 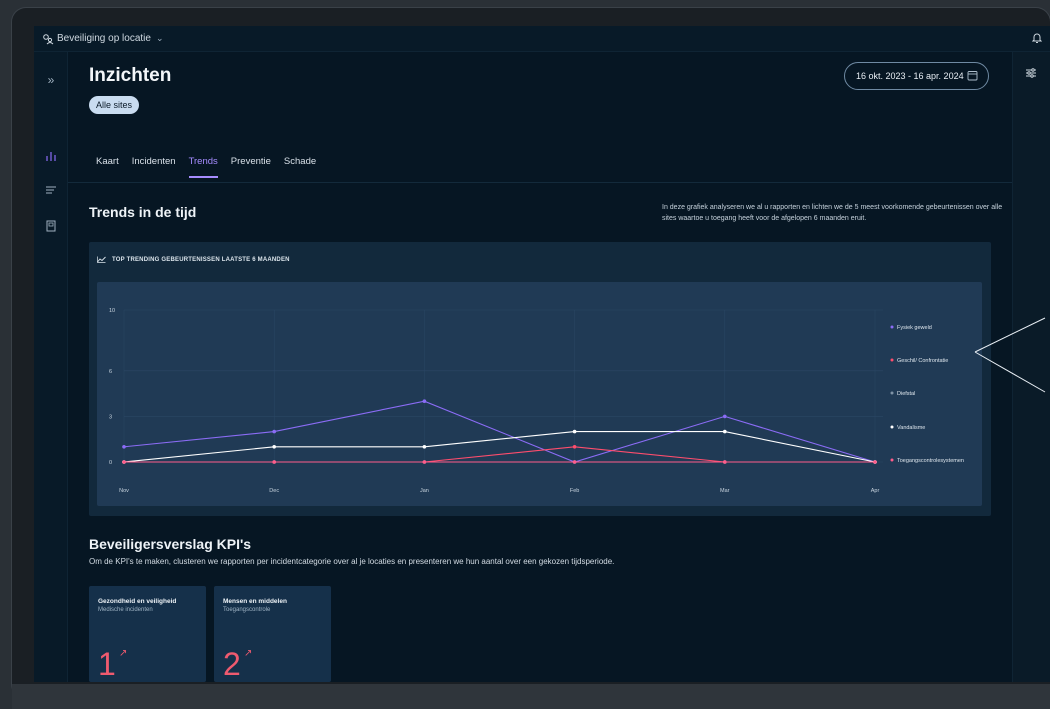 I want to click on annotation-callout, so click(x=1010, y=355).